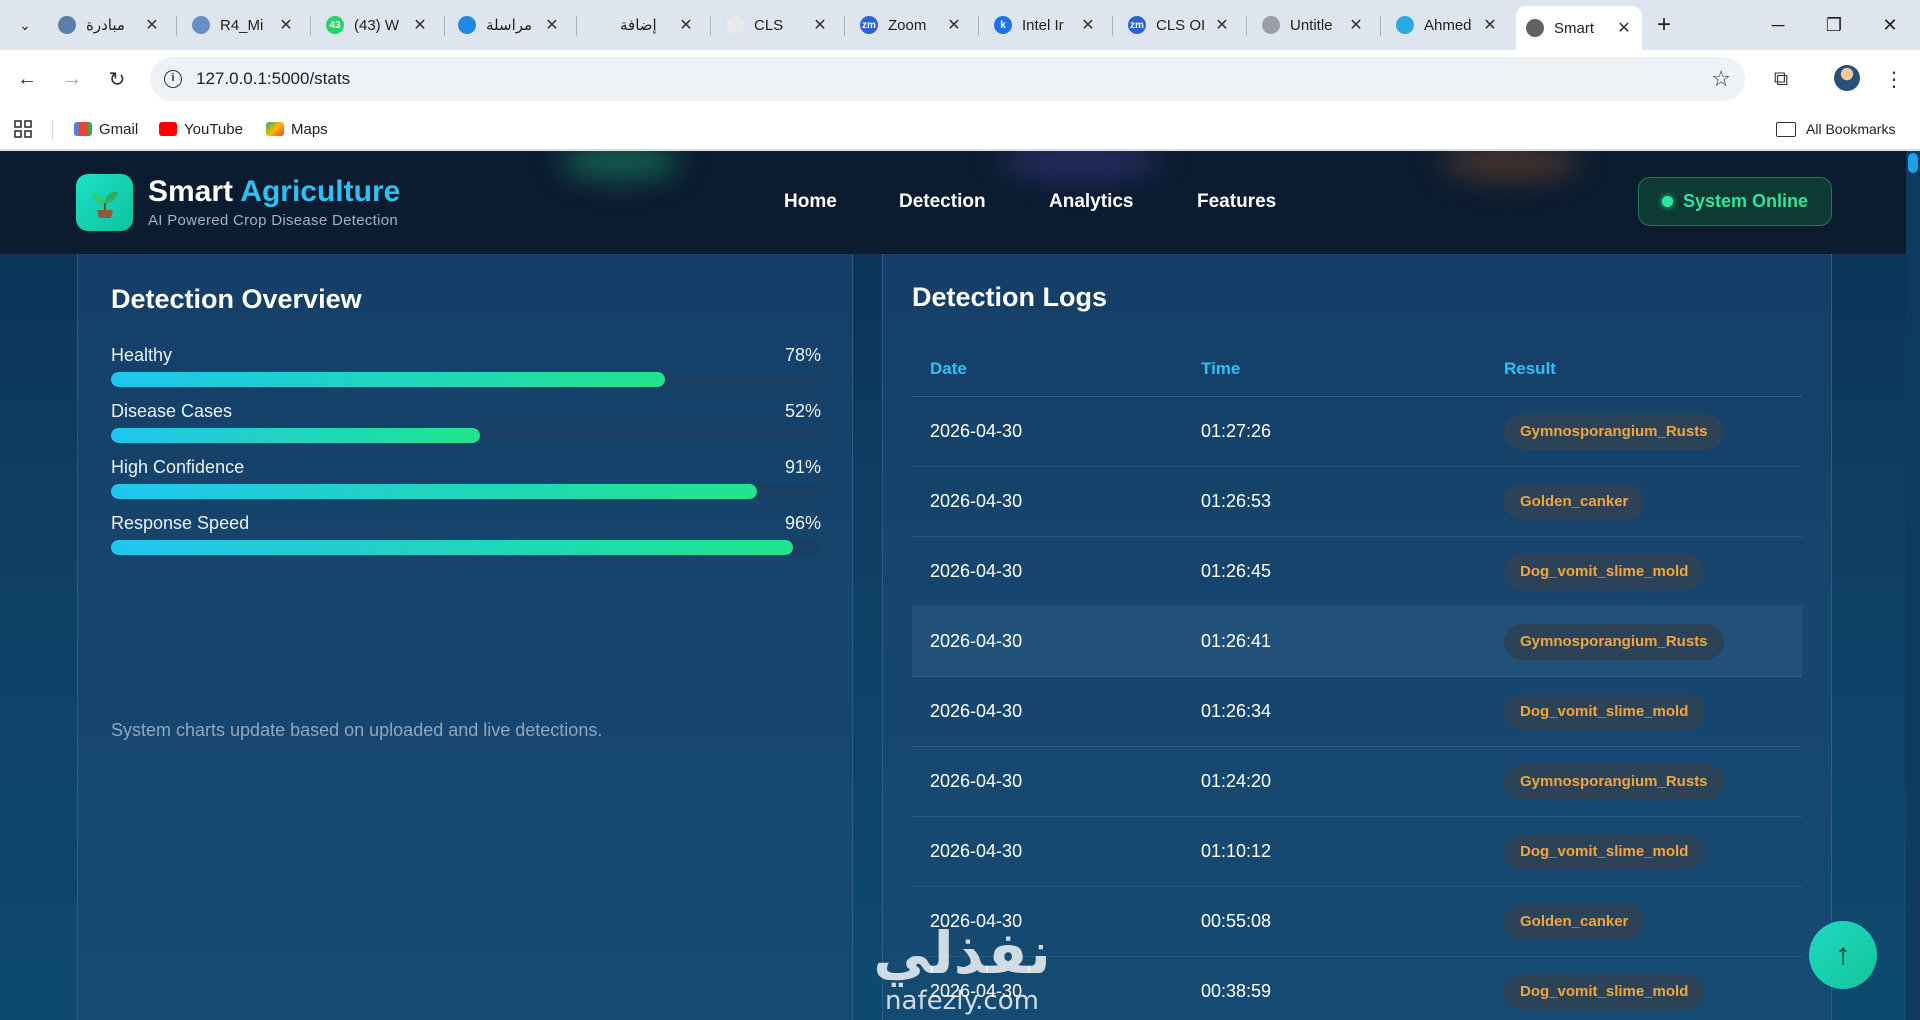  What do you see at coordinates (1604, 712) in the screenshot?
I see `result-badge: Dog_vomit_slime_mold` at bounding box center [1604, 712].